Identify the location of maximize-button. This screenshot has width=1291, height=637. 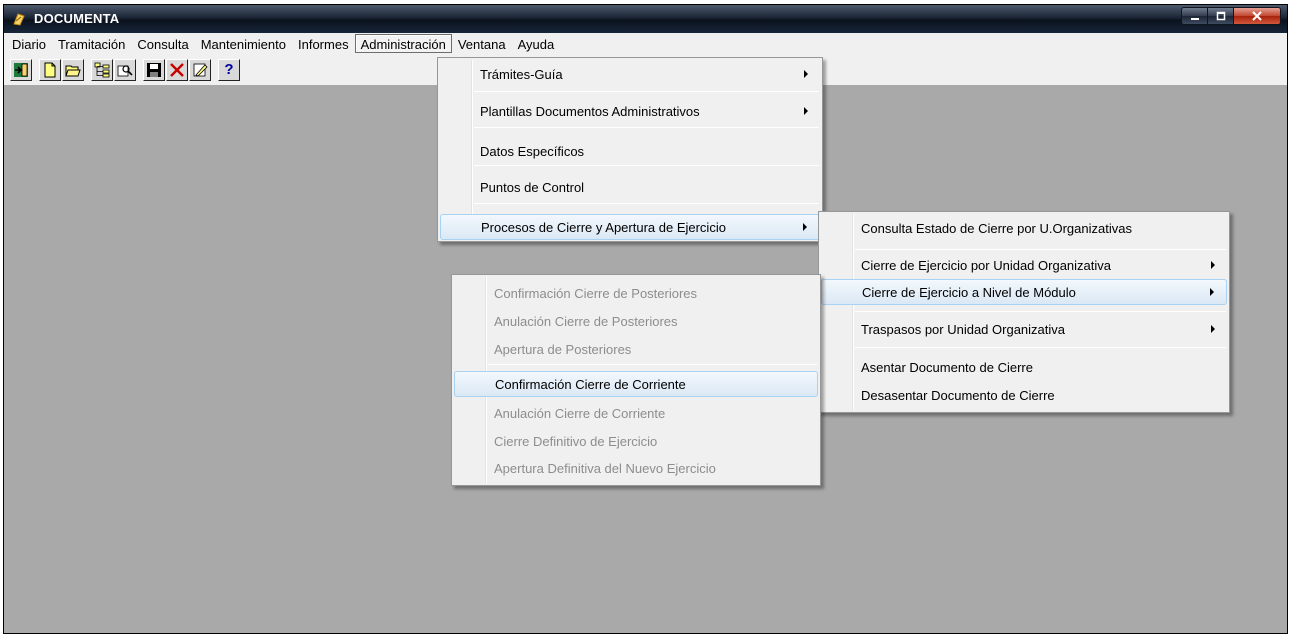
(1221, 16).